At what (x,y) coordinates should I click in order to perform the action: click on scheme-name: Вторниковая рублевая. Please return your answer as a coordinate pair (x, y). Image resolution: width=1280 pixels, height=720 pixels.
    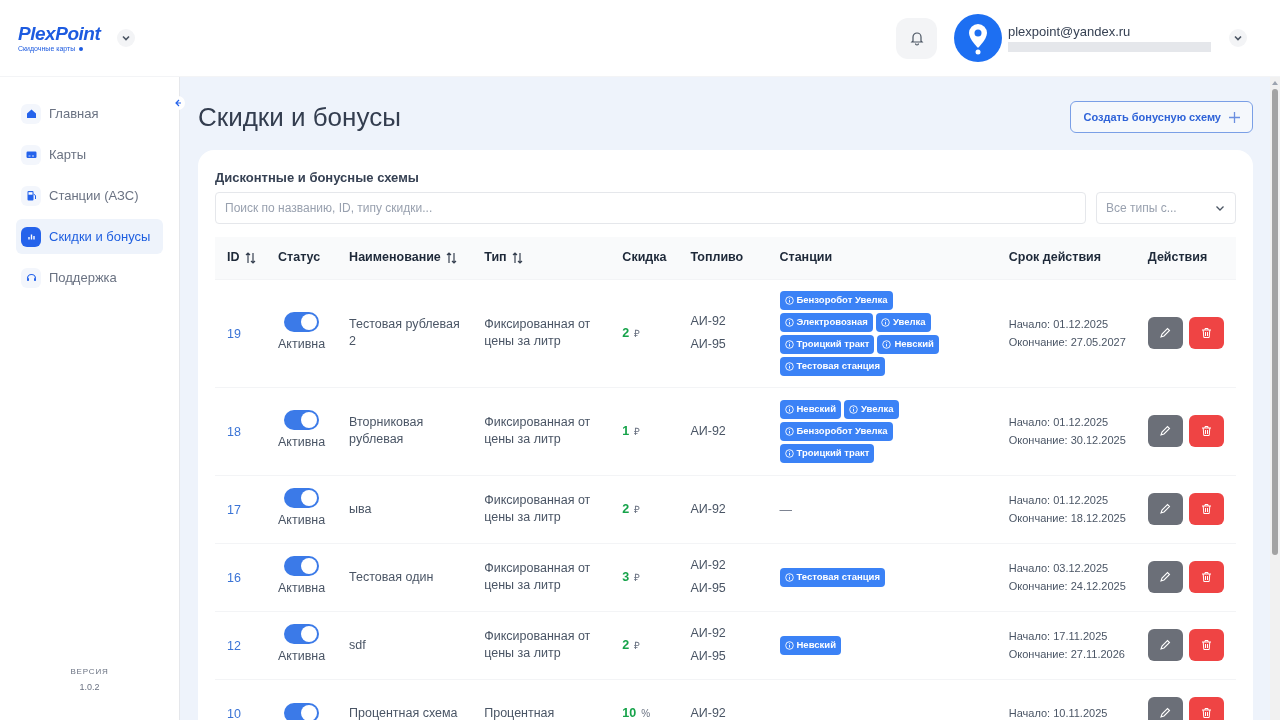
    Looking at the image, I should click on (387, 431).